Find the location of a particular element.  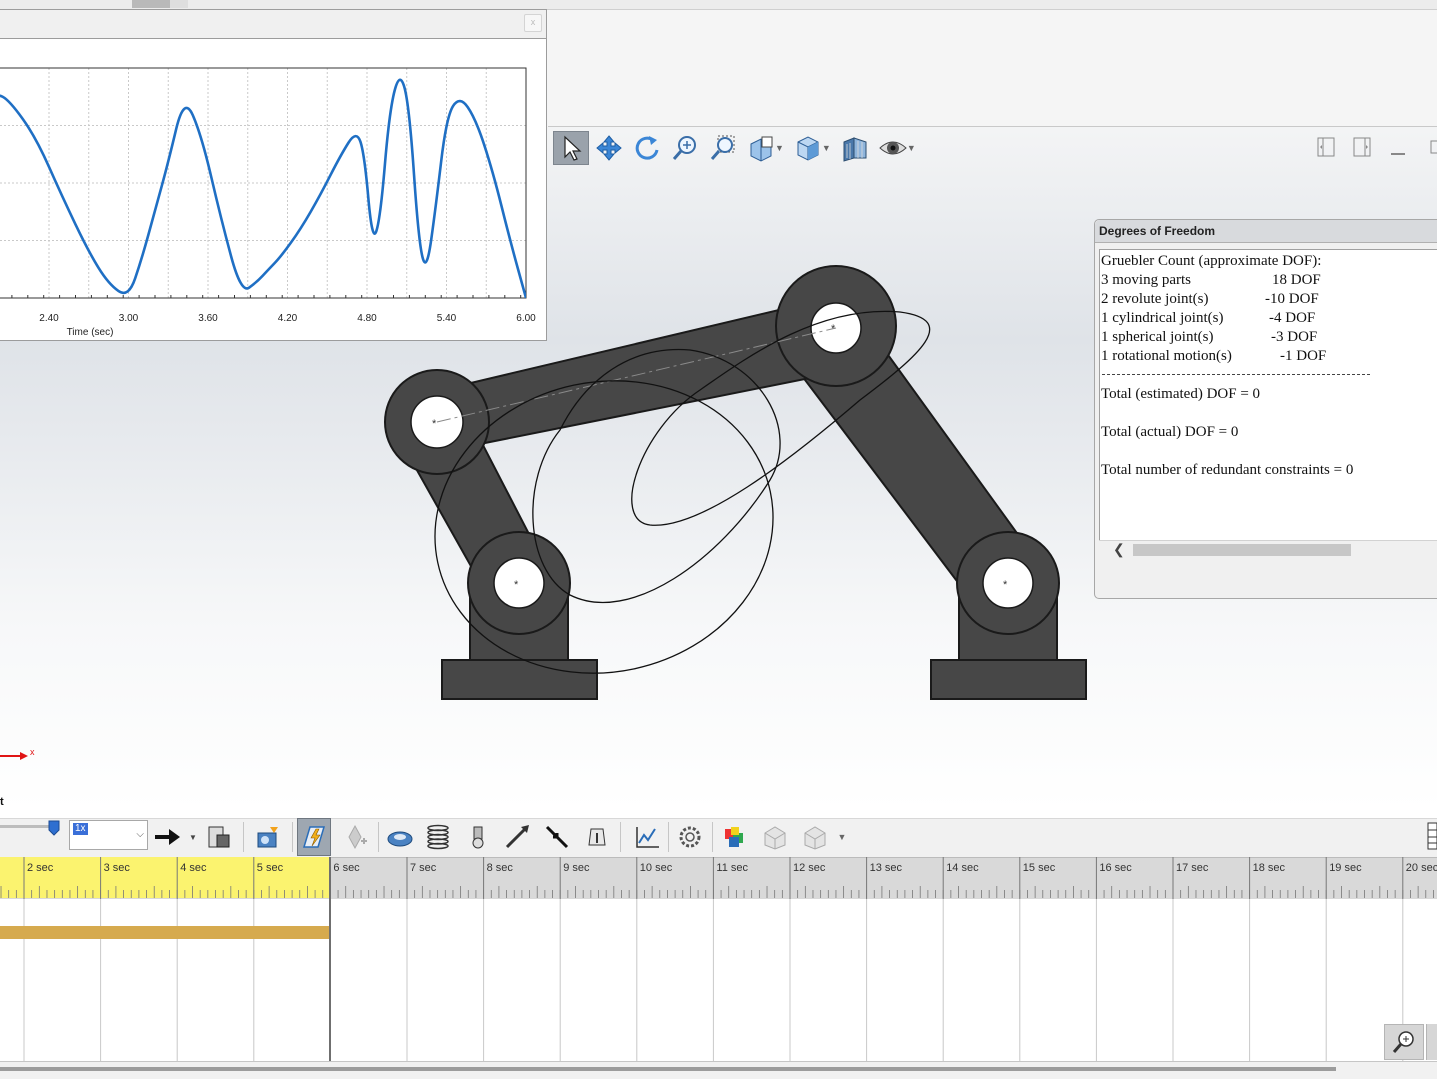

triad-bottom-label: t is located at coordinates (2, 802).